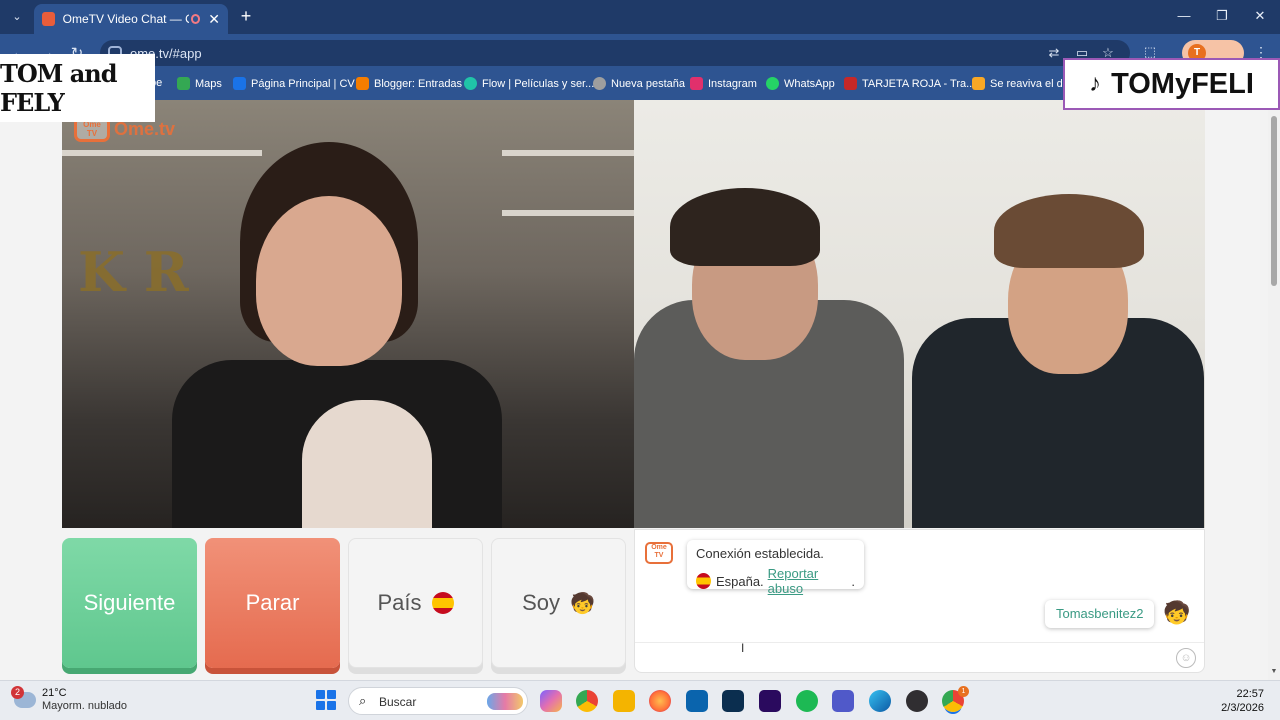 Image resolution: width=1280 pixels, height=720 pixels. I want to click on stranger-face, so click(329, 281).